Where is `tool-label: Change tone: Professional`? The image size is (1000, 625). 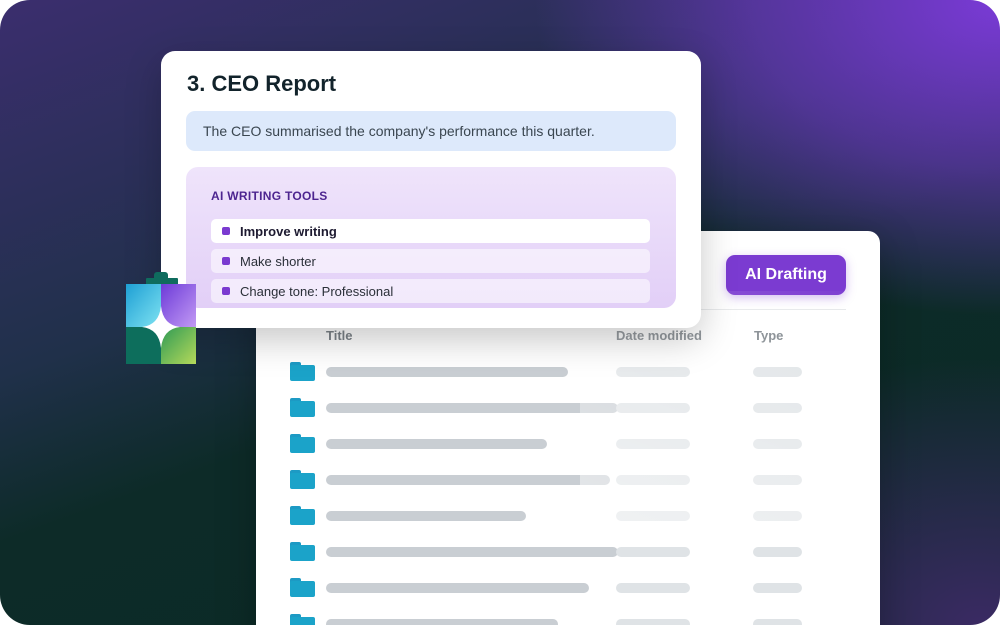
tool-label: Change tone: Professional is located at coordinates (317, 291).